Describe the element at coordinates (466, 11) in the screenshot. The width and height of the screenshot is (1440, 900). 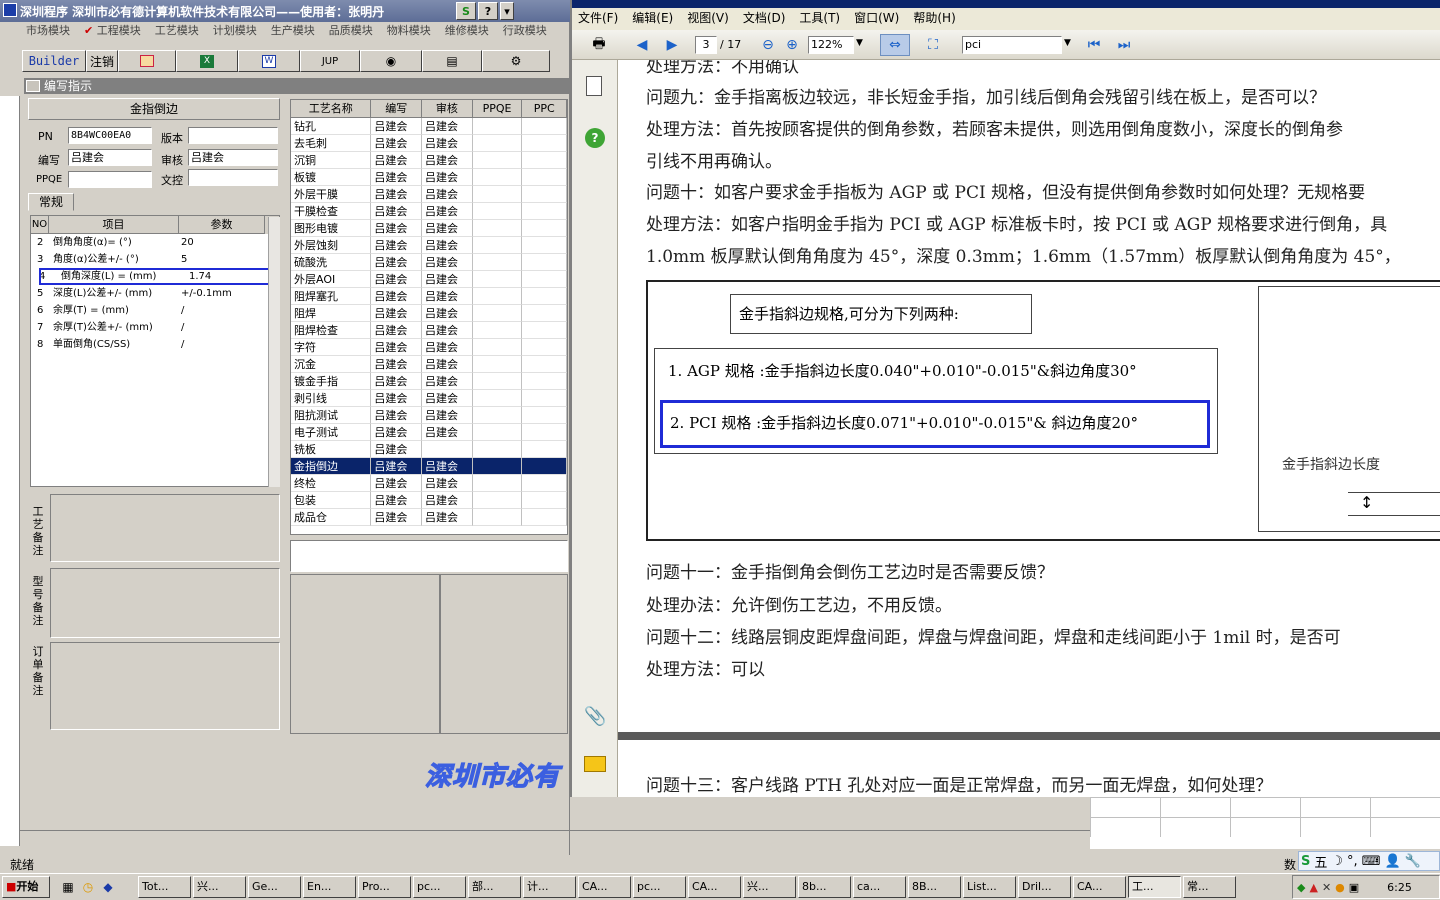
I see `s-icon: S` at that location.